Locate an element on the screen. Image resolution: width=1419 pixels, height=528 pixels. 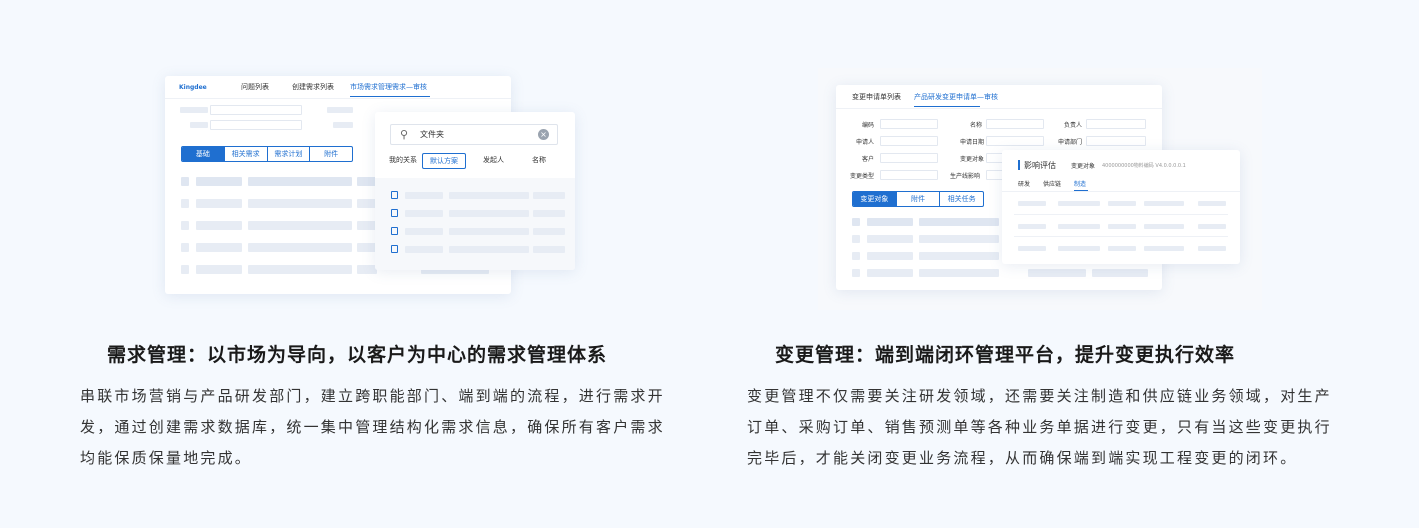
search-input-value: 文件夹 is located at coordinates (432, 134).